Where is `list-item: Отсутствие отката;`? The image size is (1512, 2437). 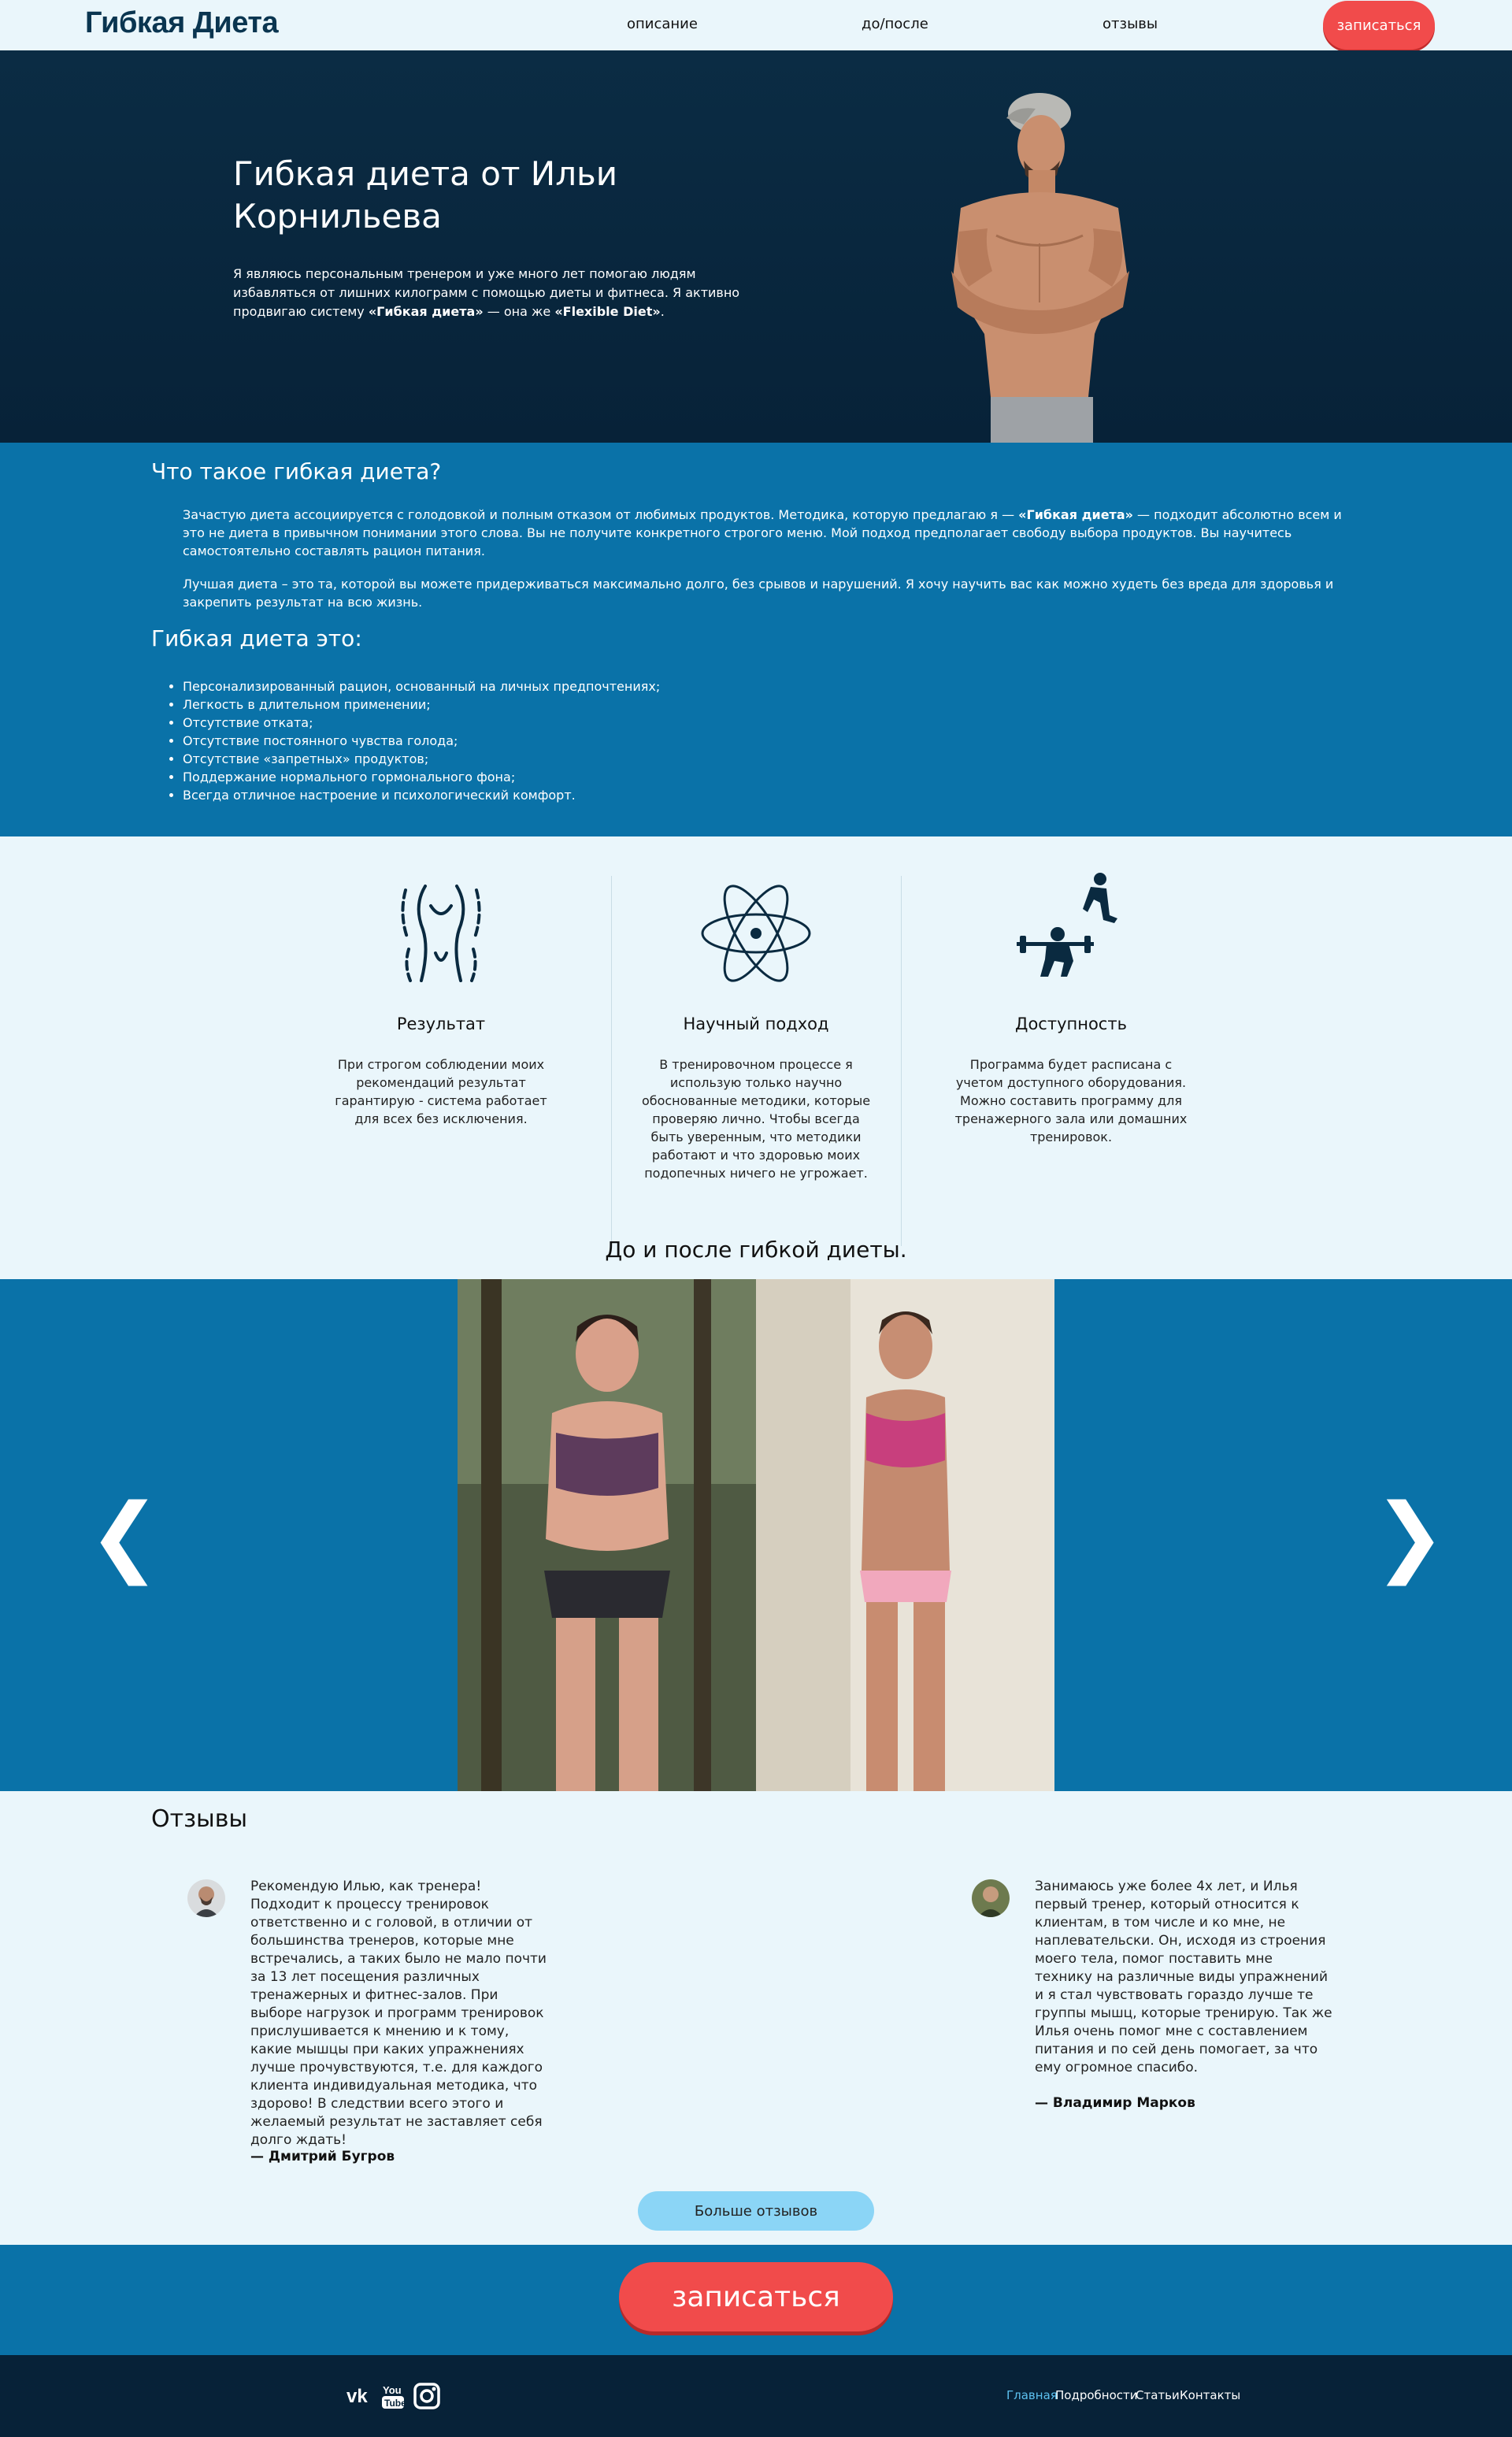 list-item: Отсутствие отката; is located at coordinates (421, 723).